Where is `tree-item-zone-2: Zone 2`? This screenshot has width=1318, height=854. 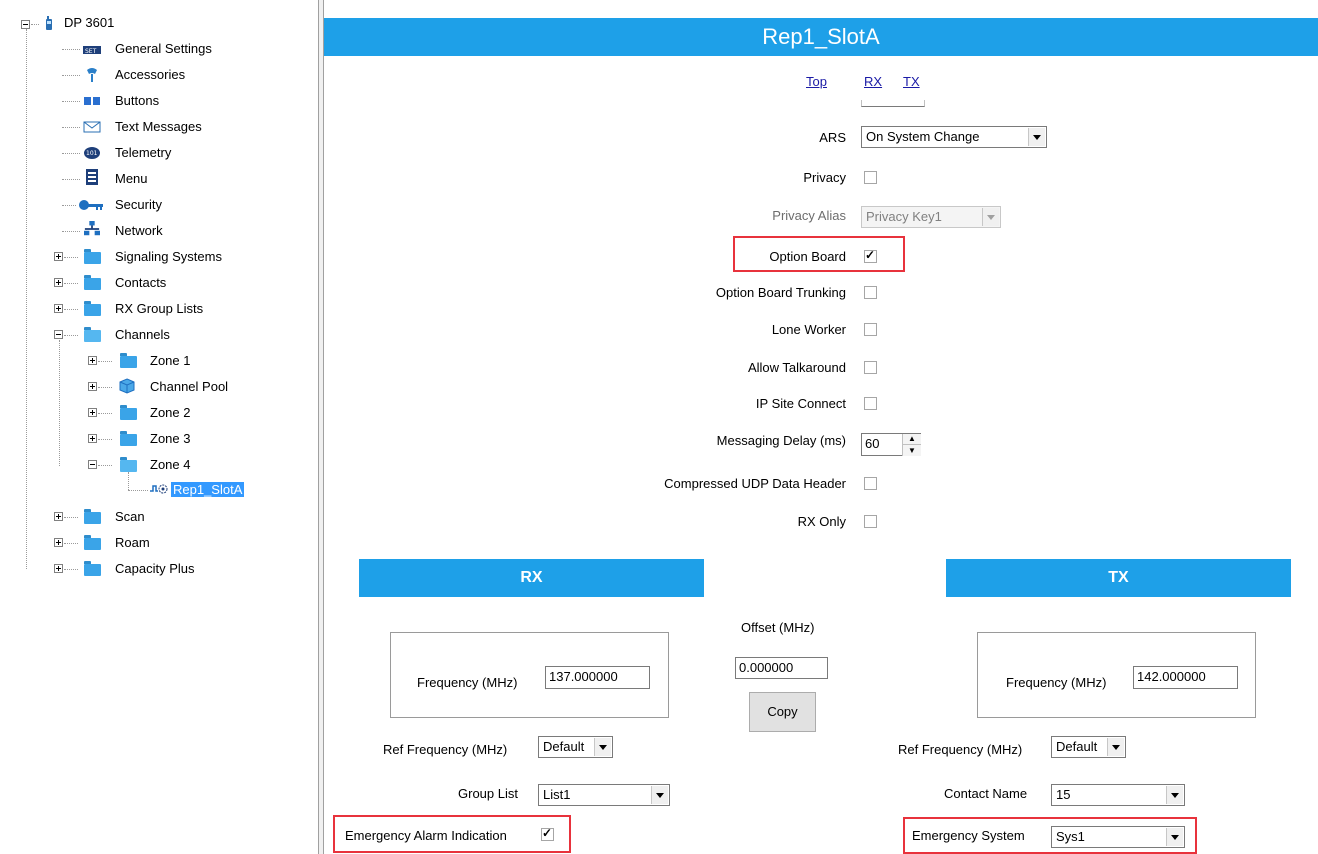
tree-item-zone-2: Zone 2 is located at coordinates (170, 413).